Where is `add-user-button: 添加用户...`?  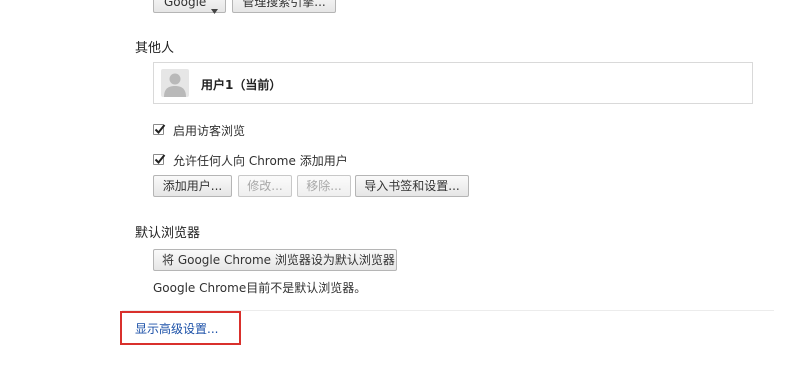
add-user-button: 添加用户... is located at coordinates (192, 186).